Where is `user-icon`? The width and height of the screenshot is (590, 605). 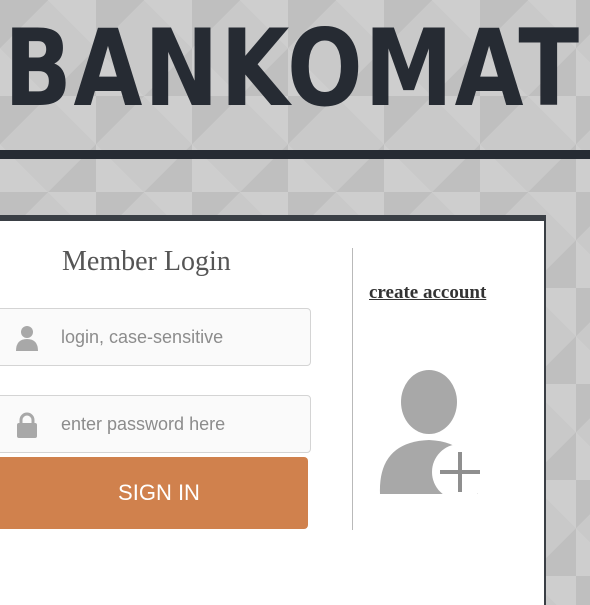 user-icon is located at coordinates (27, 338).